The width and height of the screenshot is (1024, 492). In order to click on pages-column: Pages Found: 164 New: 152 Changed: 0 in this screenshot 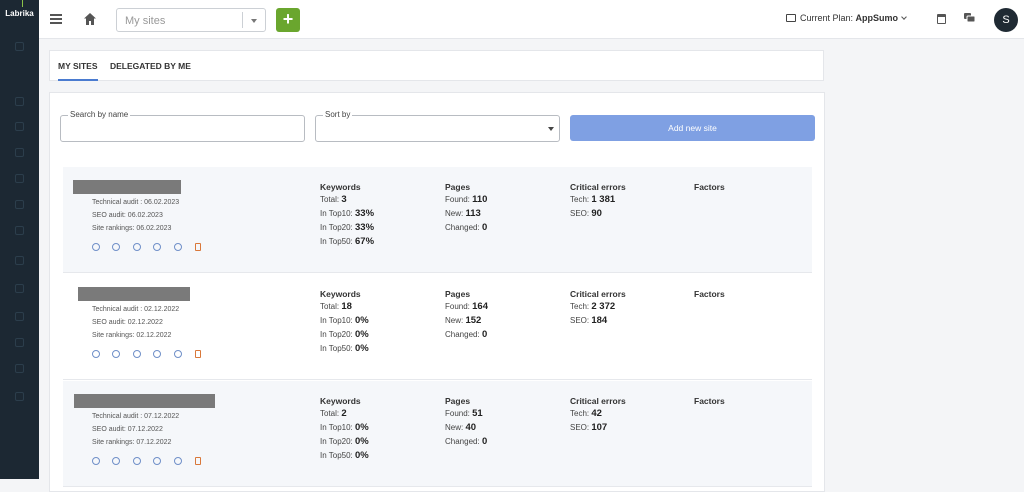, I will do `click(466, 315)`.